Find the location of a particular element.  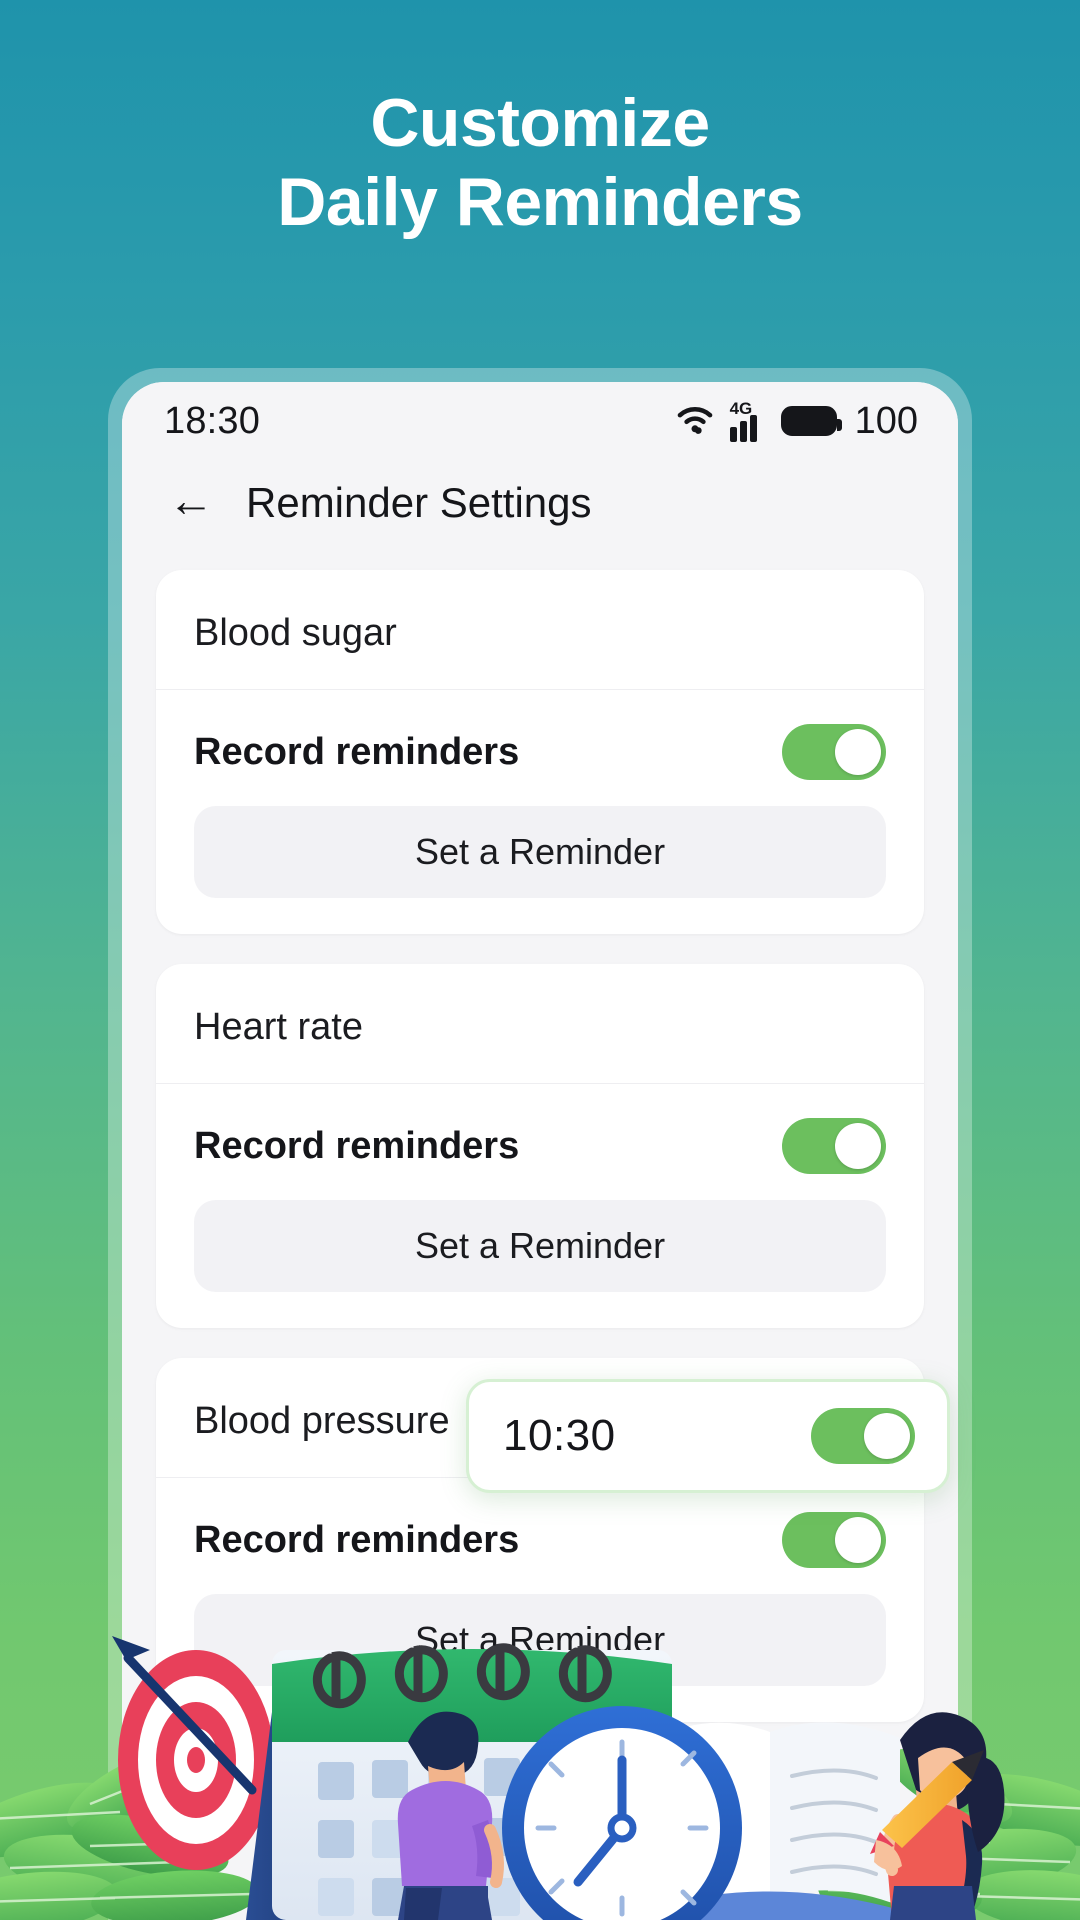

status-icons: 4G 100 is located at coordinates (796, 420).